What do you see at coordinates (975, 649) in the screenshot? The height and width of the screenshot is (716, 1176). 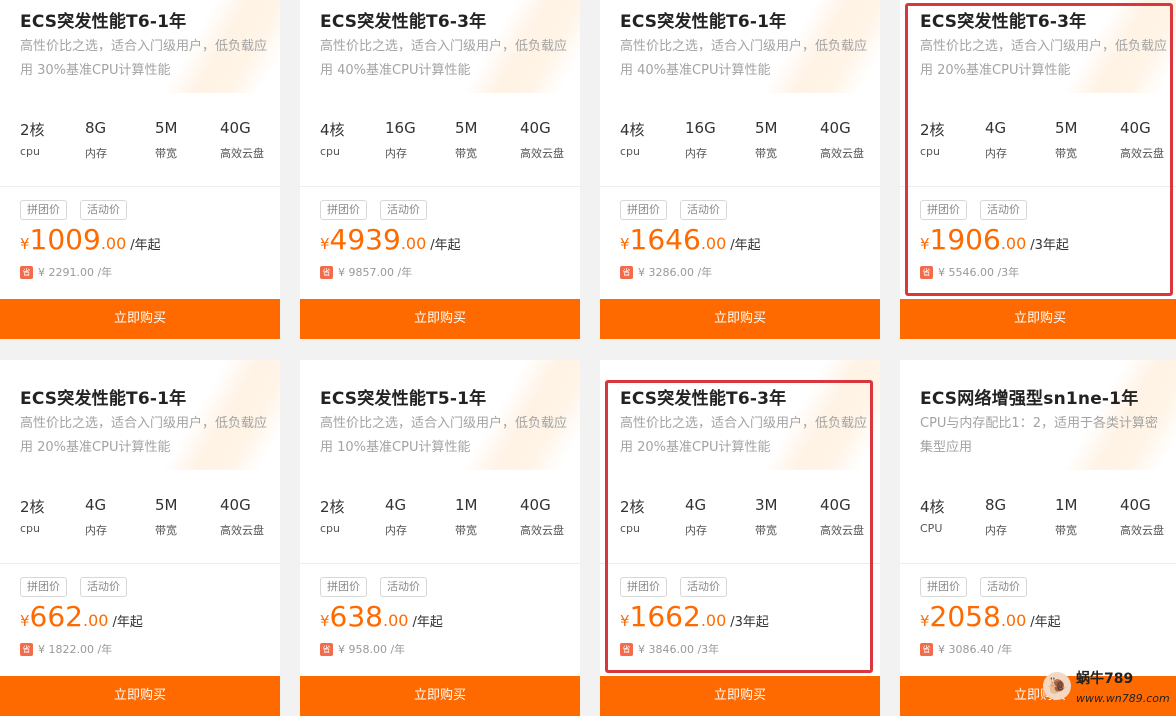 I see `original-price-text: ¥ 3086.40 /年` at bounding box center [975, 649].